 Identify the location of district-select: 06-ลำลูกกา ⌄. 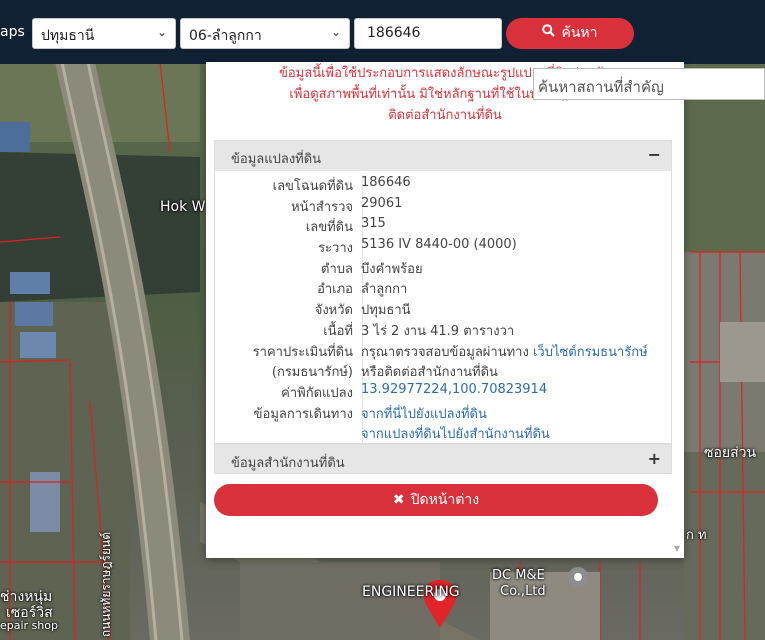
(265, 33).